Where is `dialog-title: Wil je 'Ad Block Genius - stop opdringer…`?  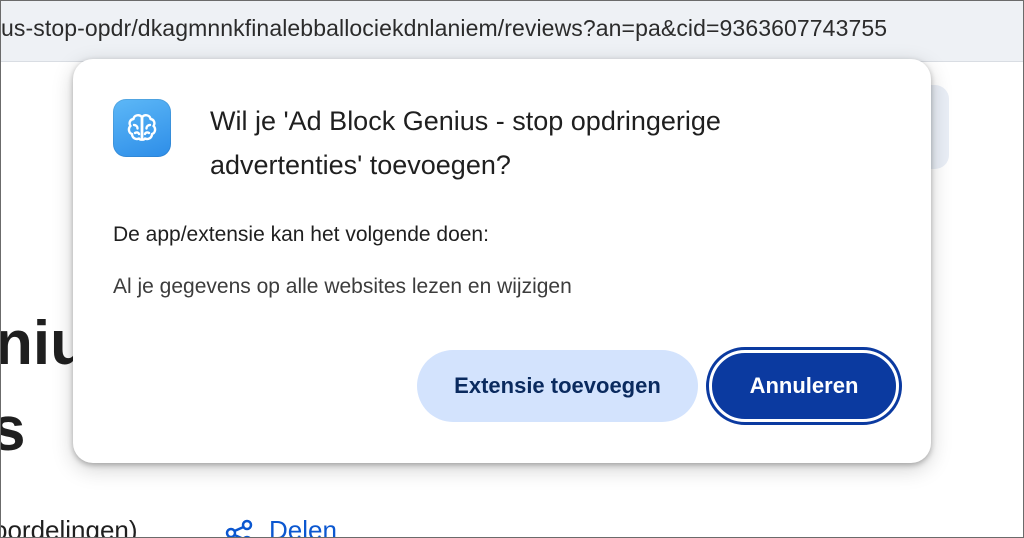 dialog-title: Wil je 'Ad Block Genius - stop opdringer… is located at coordinates (465, 143).